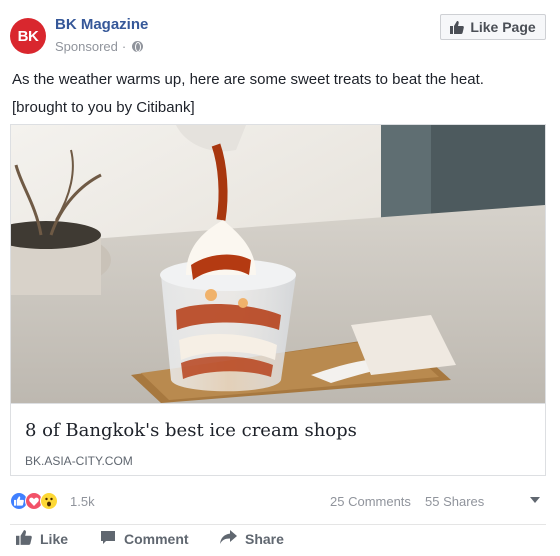  What do you see at coordinates (79, 461) in the screenshot?
I see `link-domain: BK.ASIA-CITY.COM` at bounding box center [79, 461].